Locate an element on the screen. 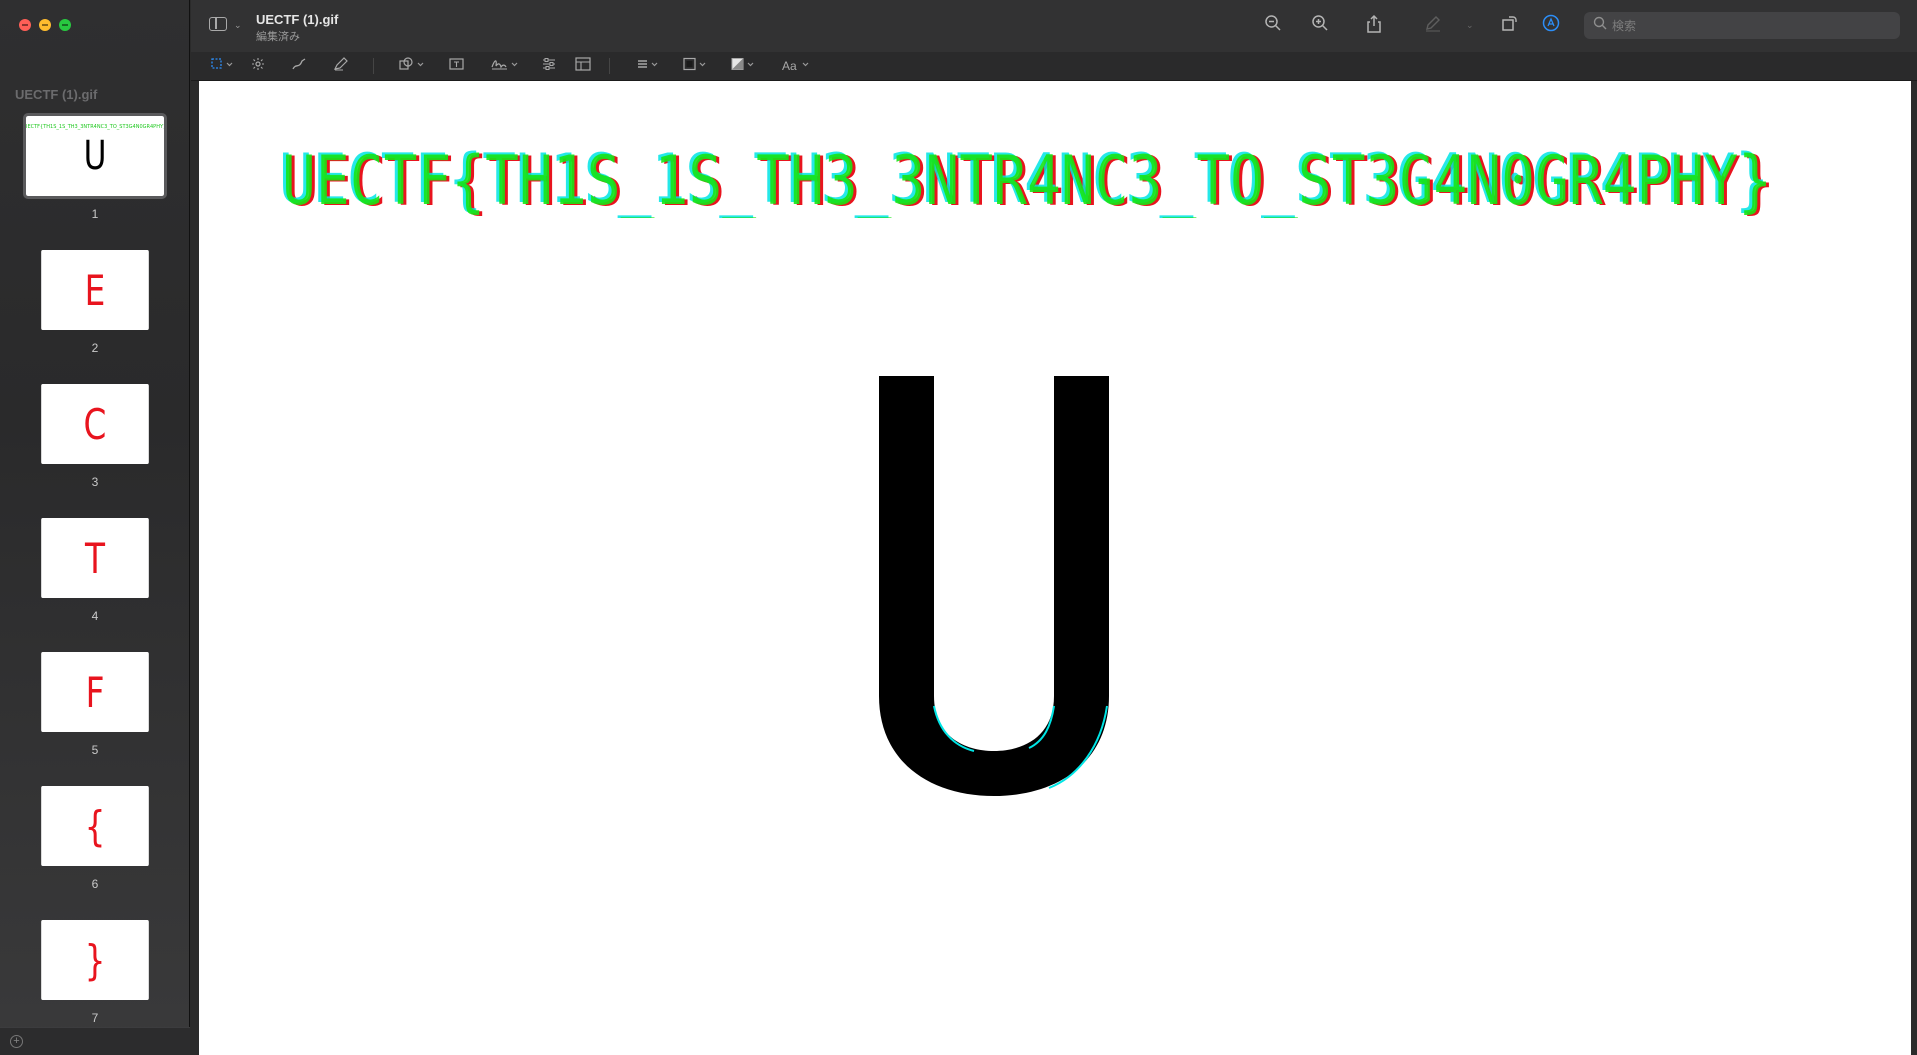 The image size is (1917, 1055). letter-glyph is located at coordinates (994, 586).